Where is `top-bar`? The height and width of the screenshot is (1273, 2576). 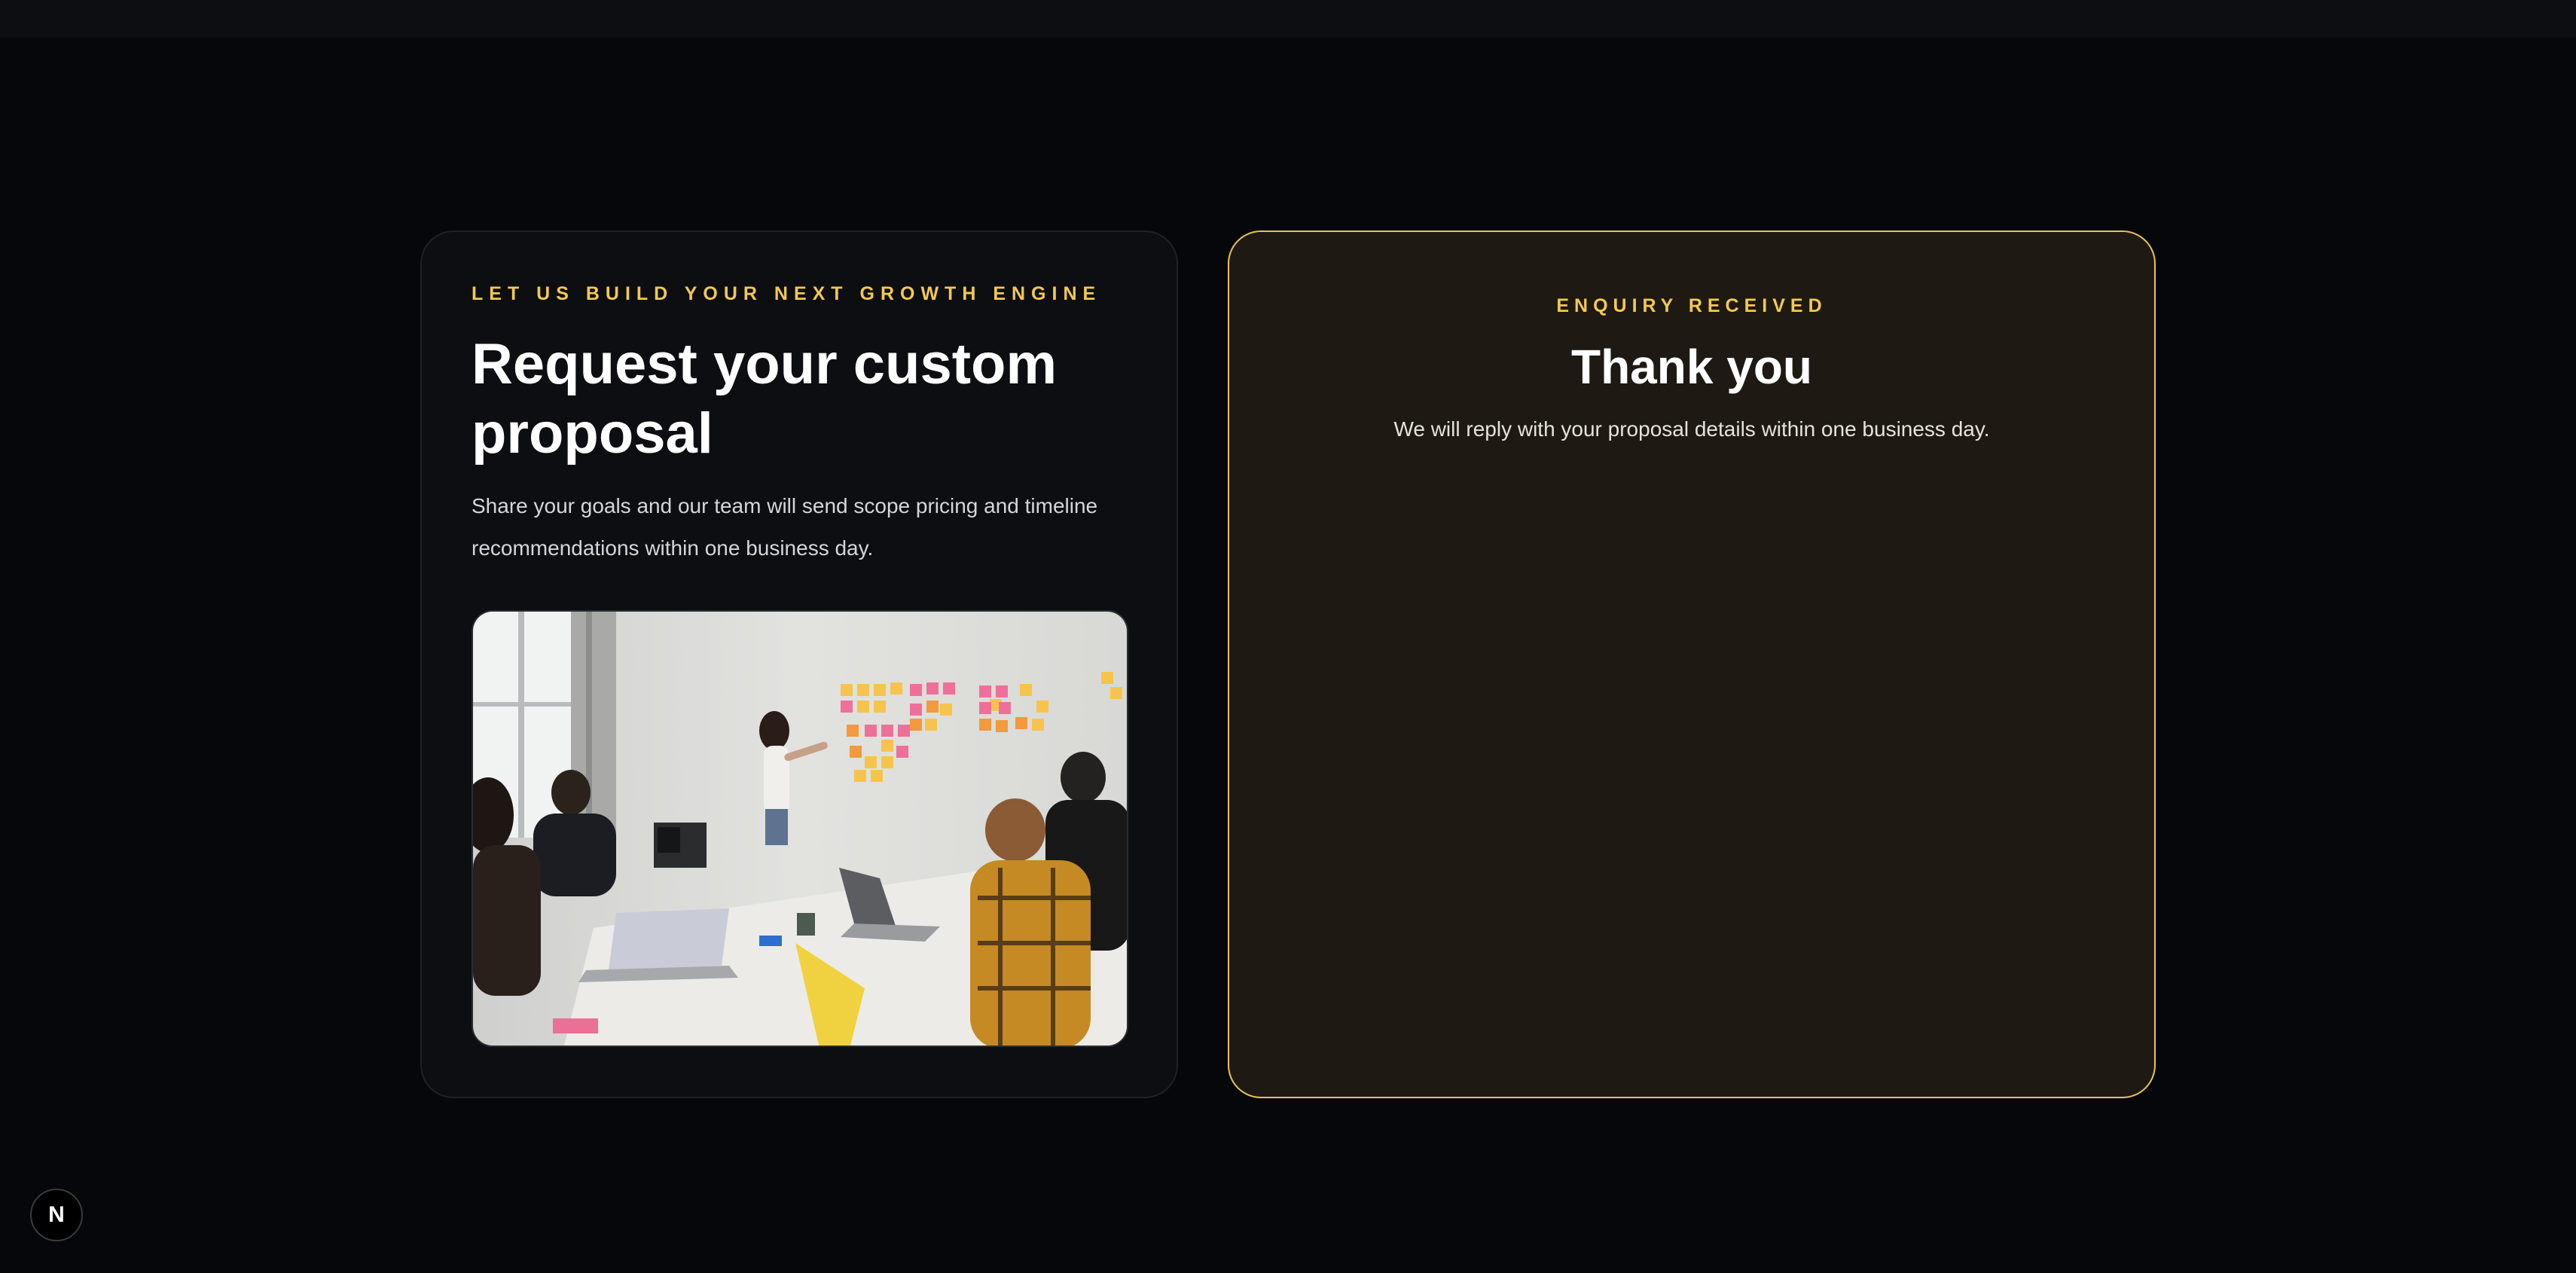
top-bar is located at coordinates (1288, 19).